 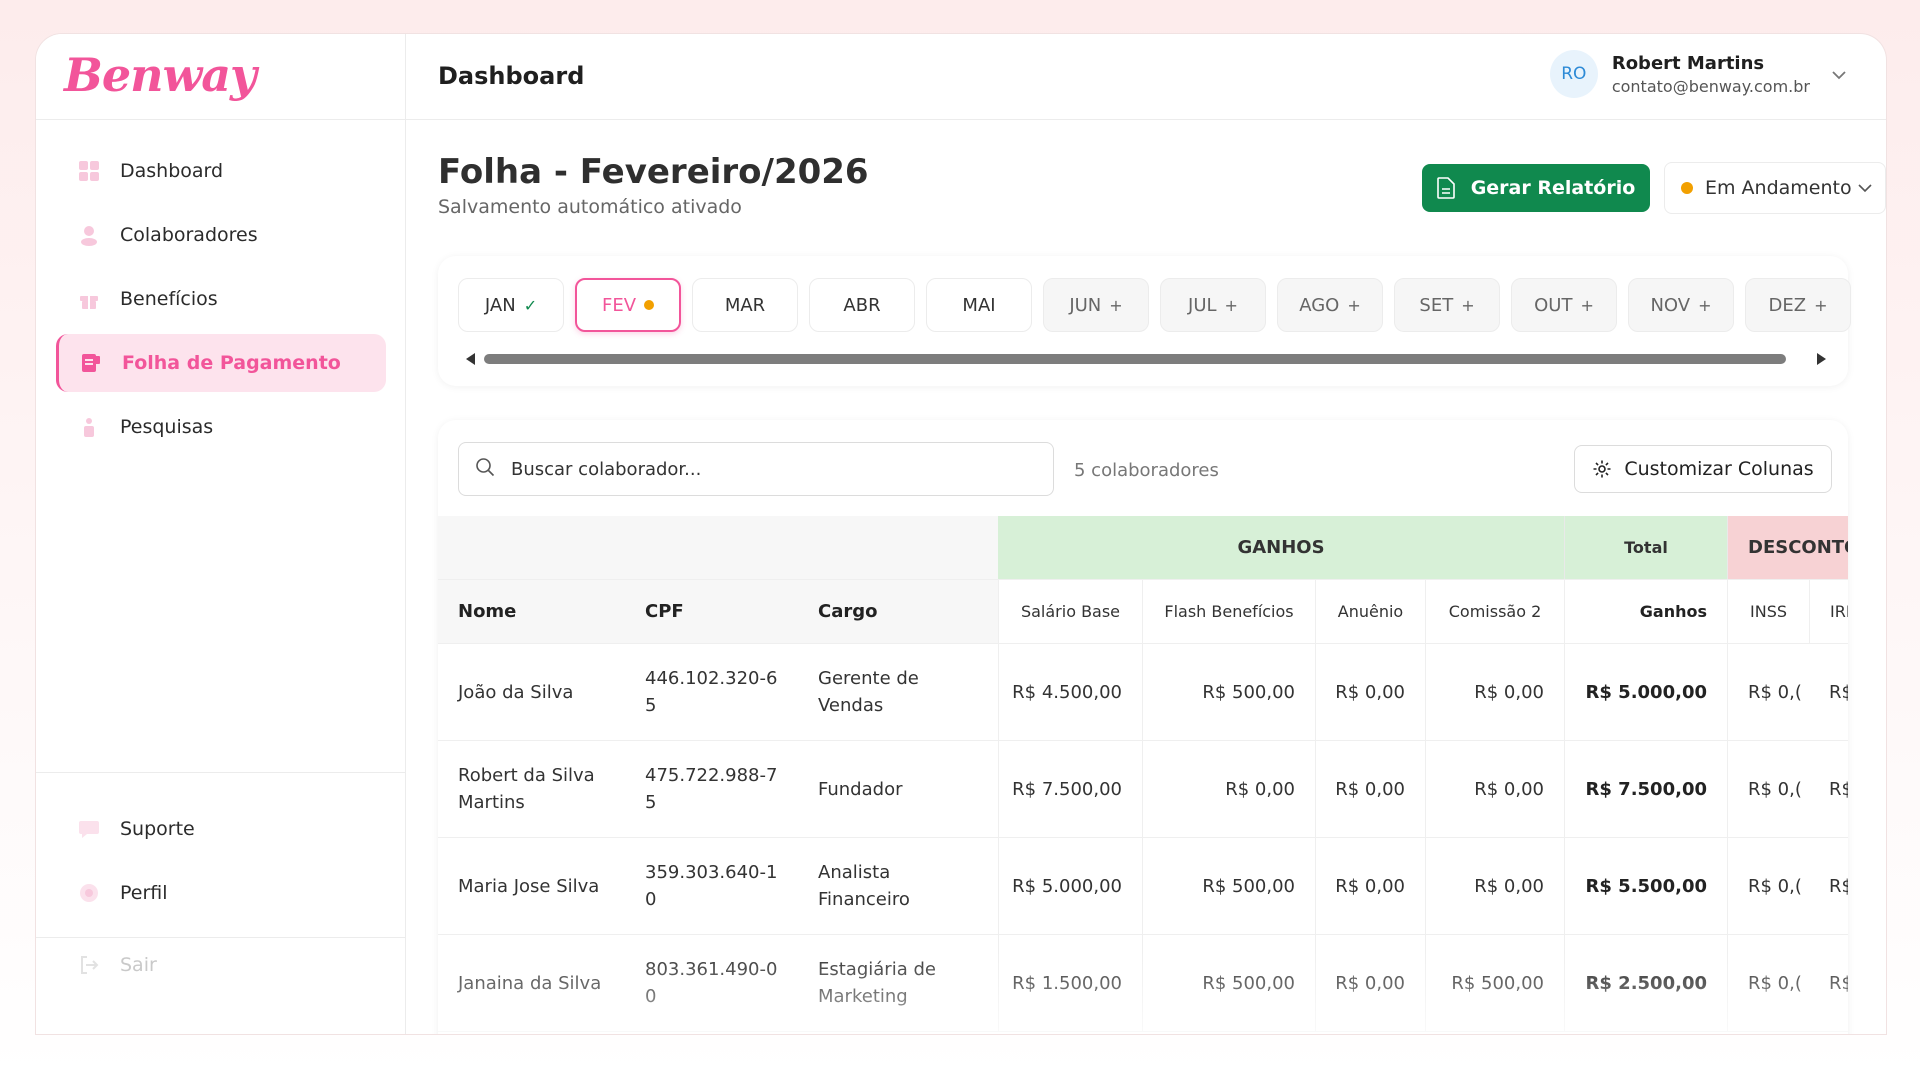 I want to click on col-header-nome: Nome, so click(x=531, y=611).